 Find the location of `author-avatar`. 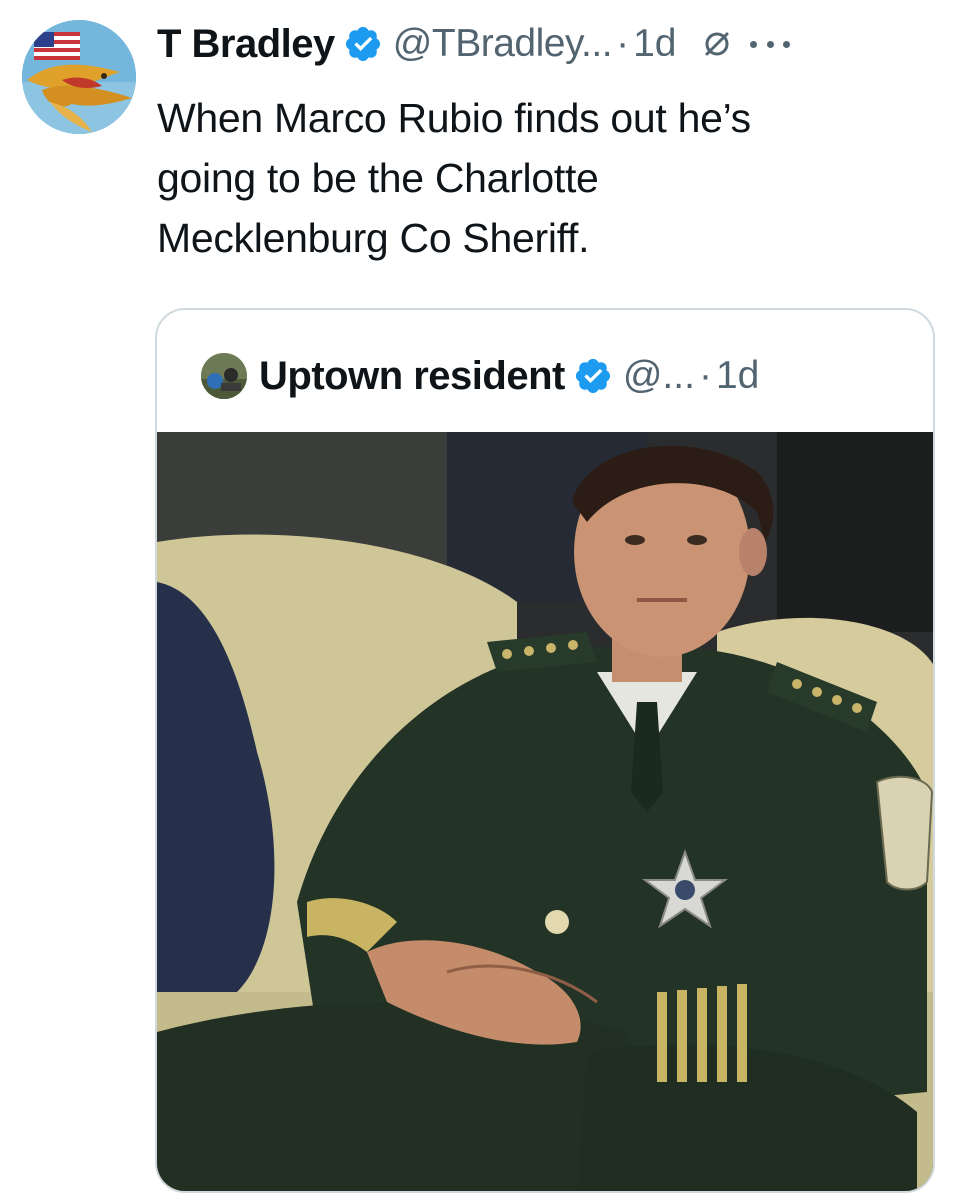

author-avatar is located at coordinates (79, 77).